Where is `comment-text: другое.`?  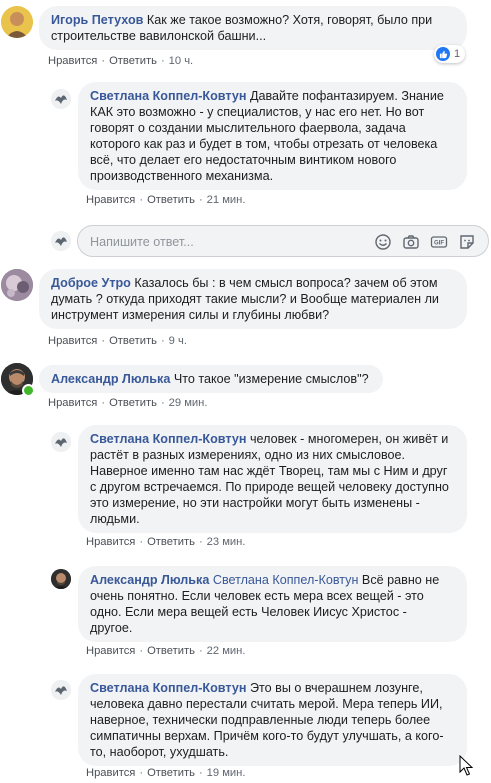
comment-text: другое. is located at coordinates (111, 628).